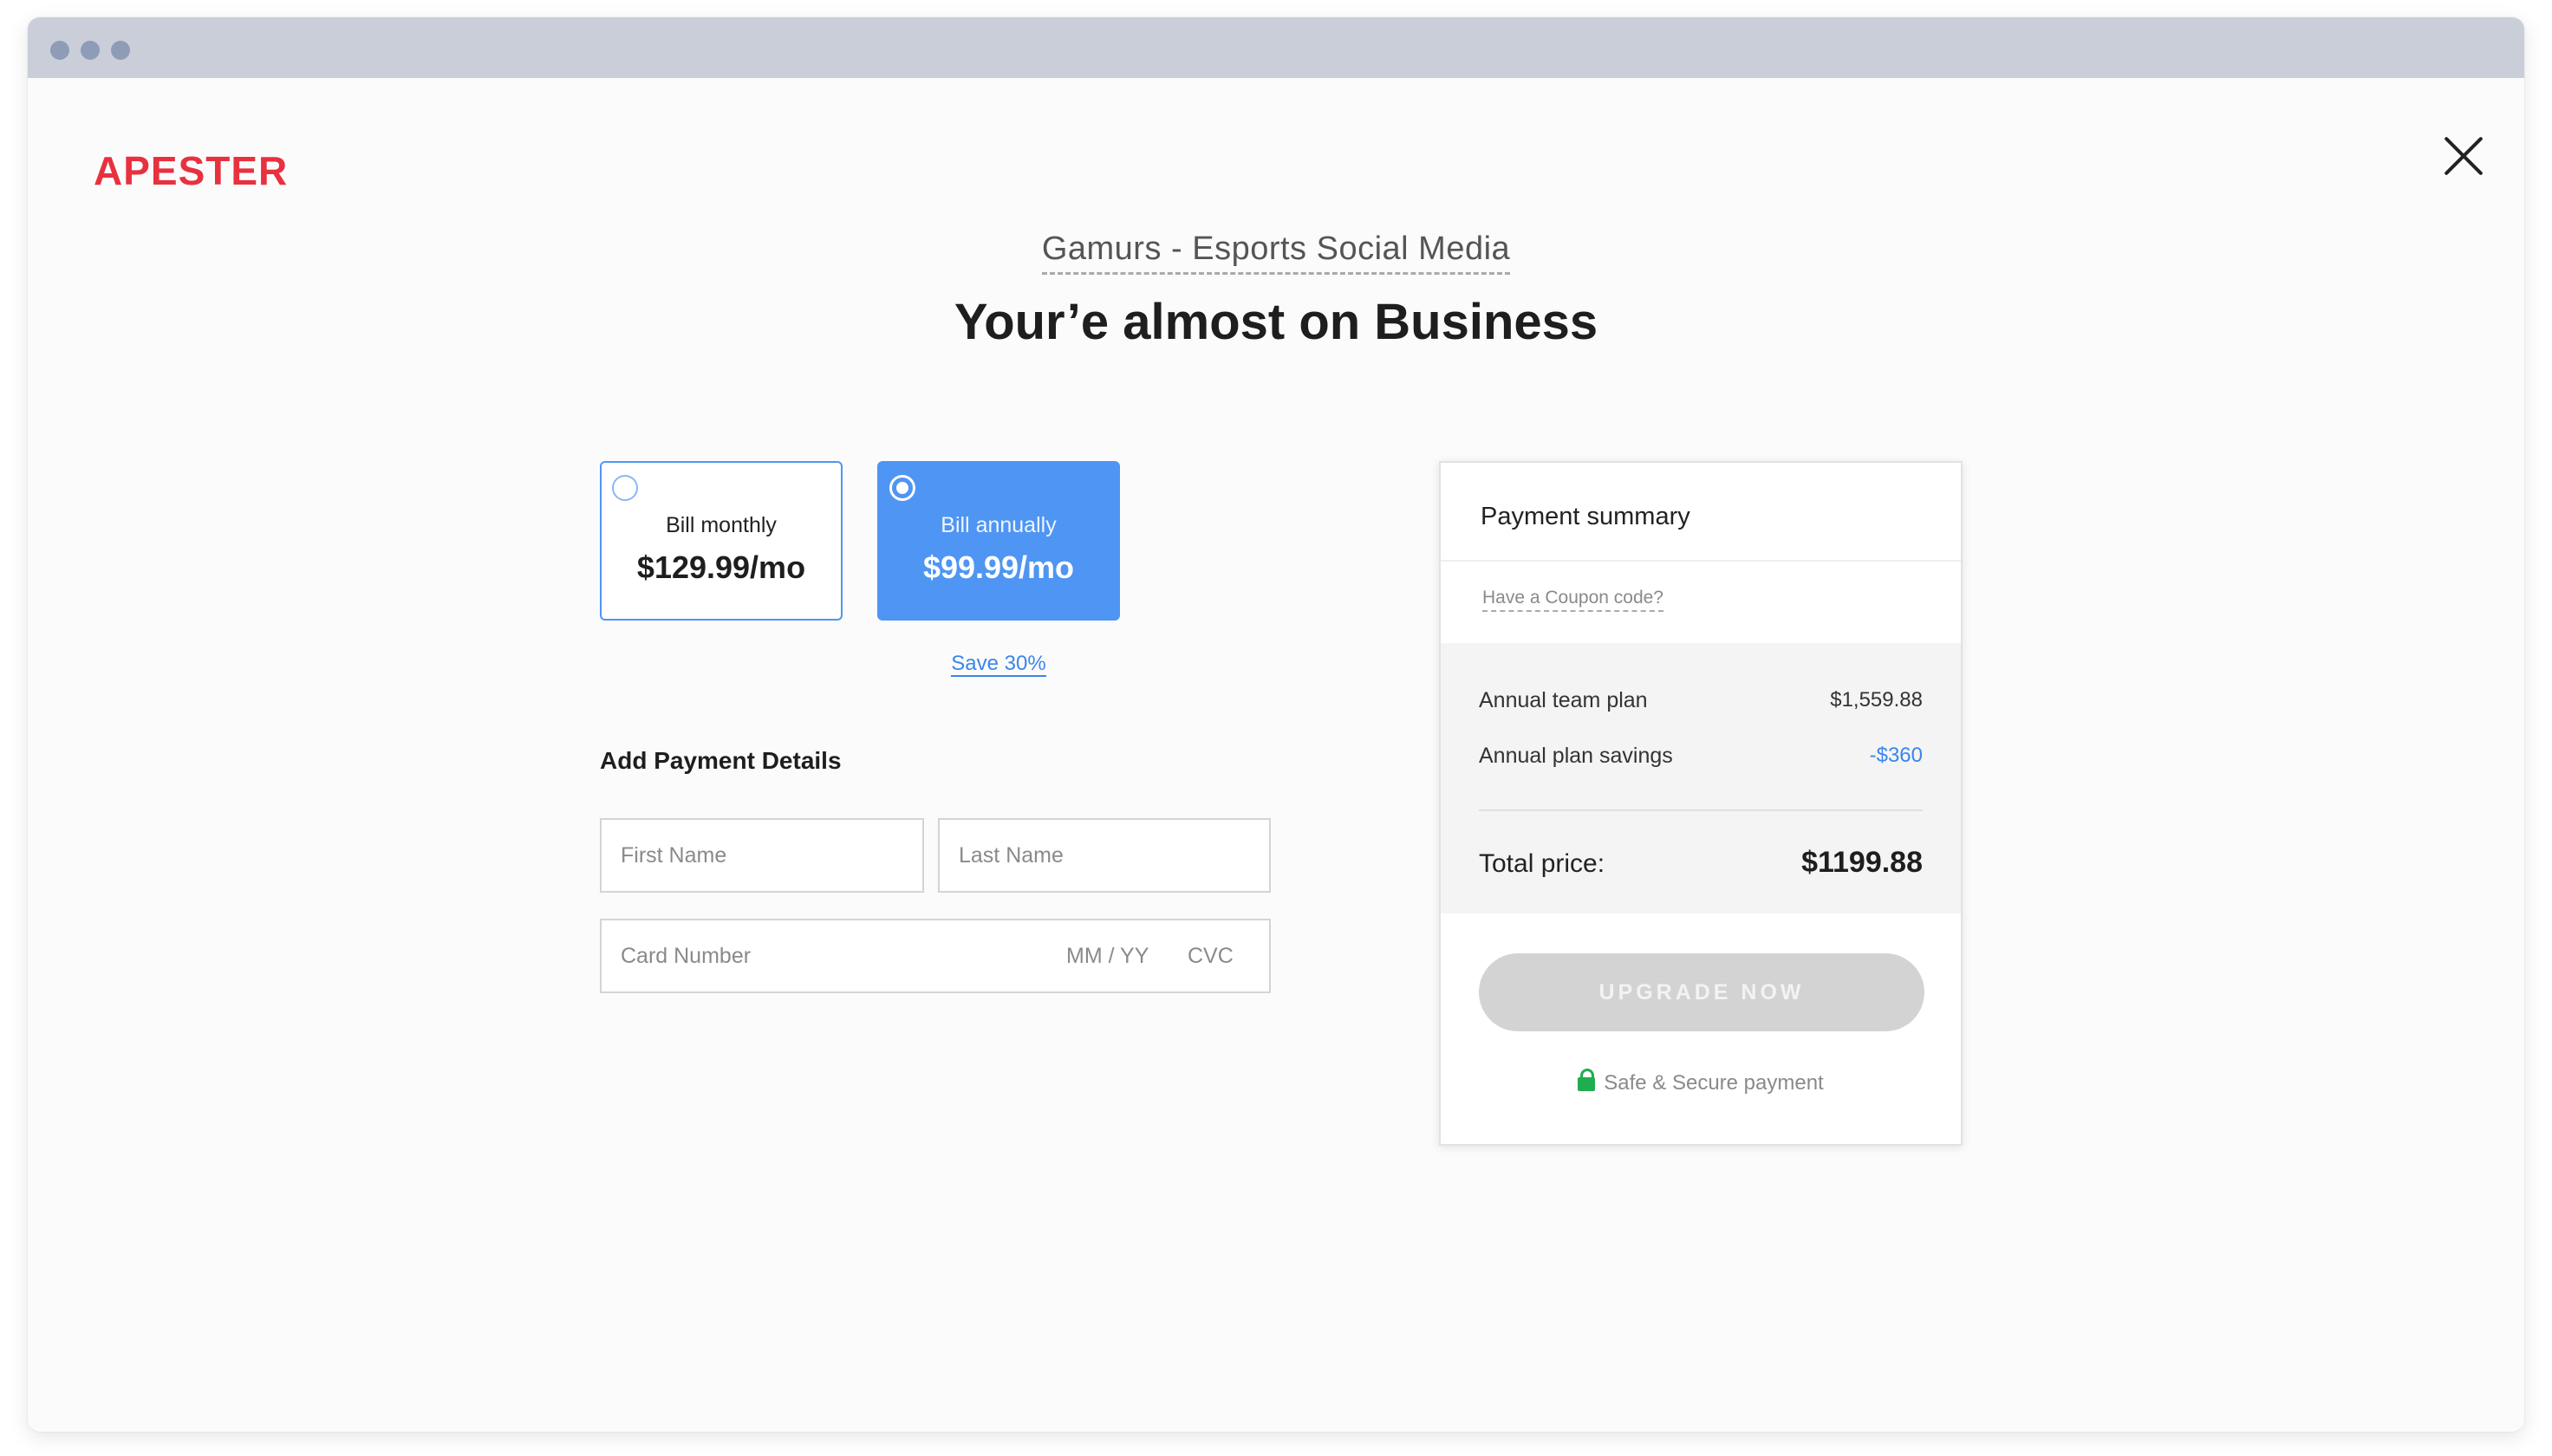 The width and height of the screenshot is (2552, 1456). What do you see at coordinates (1211, 955) in the screenshot?
I see `cvc-field: CVC` at bounding box center [1211, 955].